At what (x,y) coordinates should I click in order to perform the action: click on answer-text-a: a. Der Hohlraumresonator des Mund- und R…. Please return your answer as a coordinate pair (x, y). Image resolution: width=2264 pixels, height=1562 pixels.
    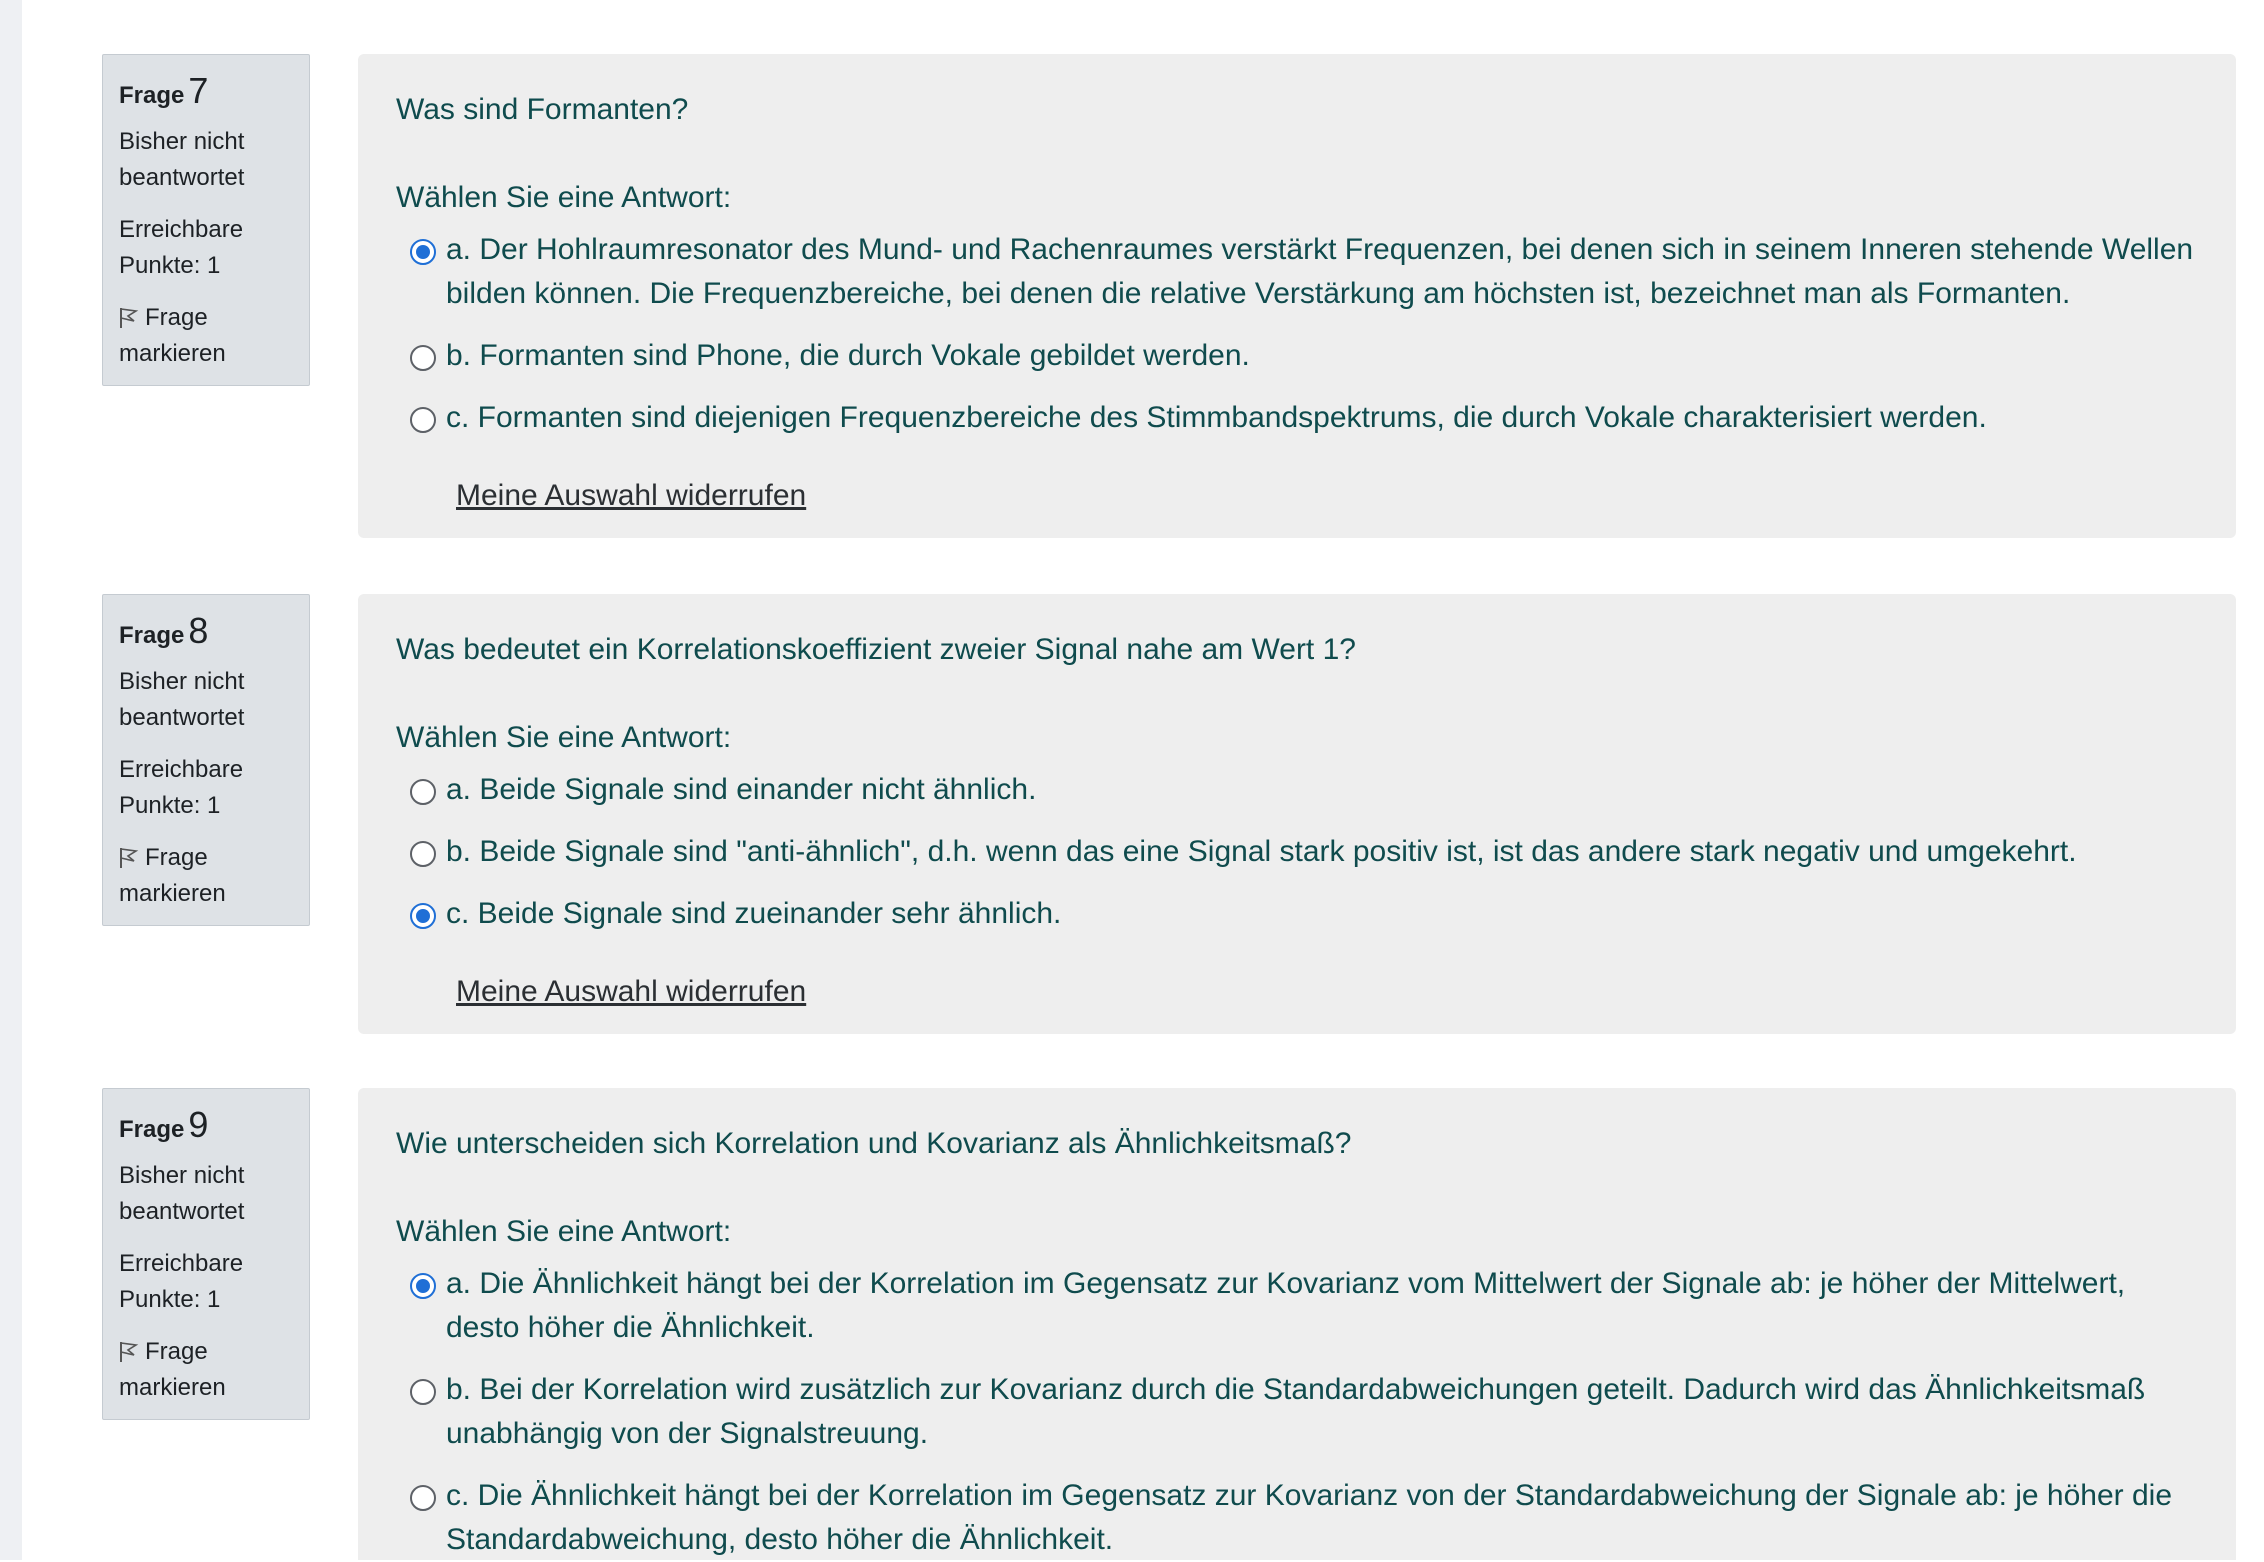
    Looking at the image, I should click on (1320, 271).